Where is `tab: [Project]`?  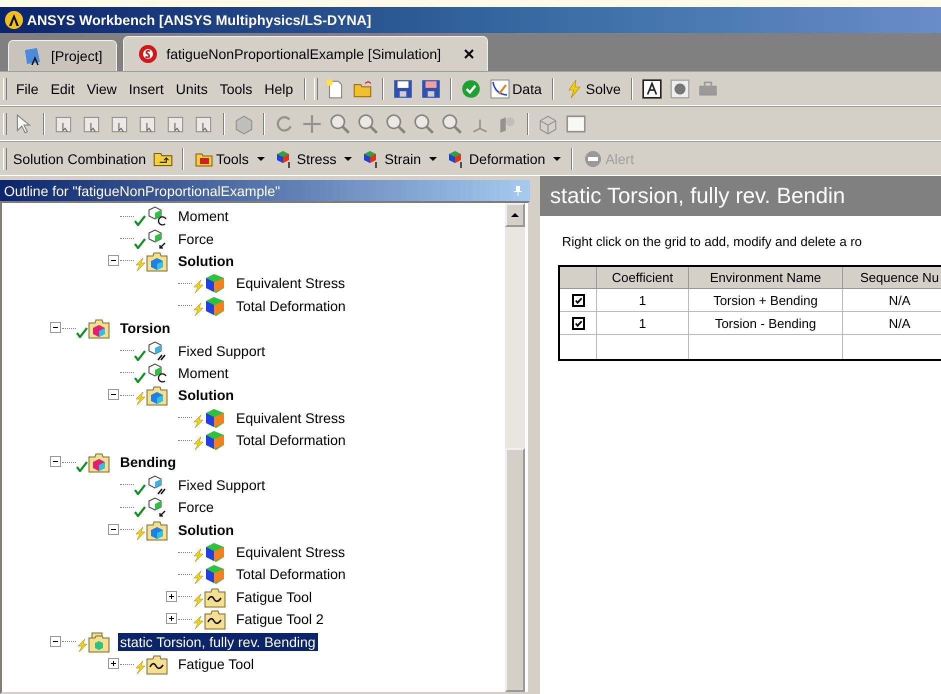 tab: [Project] is located at coordinates (63, 55).